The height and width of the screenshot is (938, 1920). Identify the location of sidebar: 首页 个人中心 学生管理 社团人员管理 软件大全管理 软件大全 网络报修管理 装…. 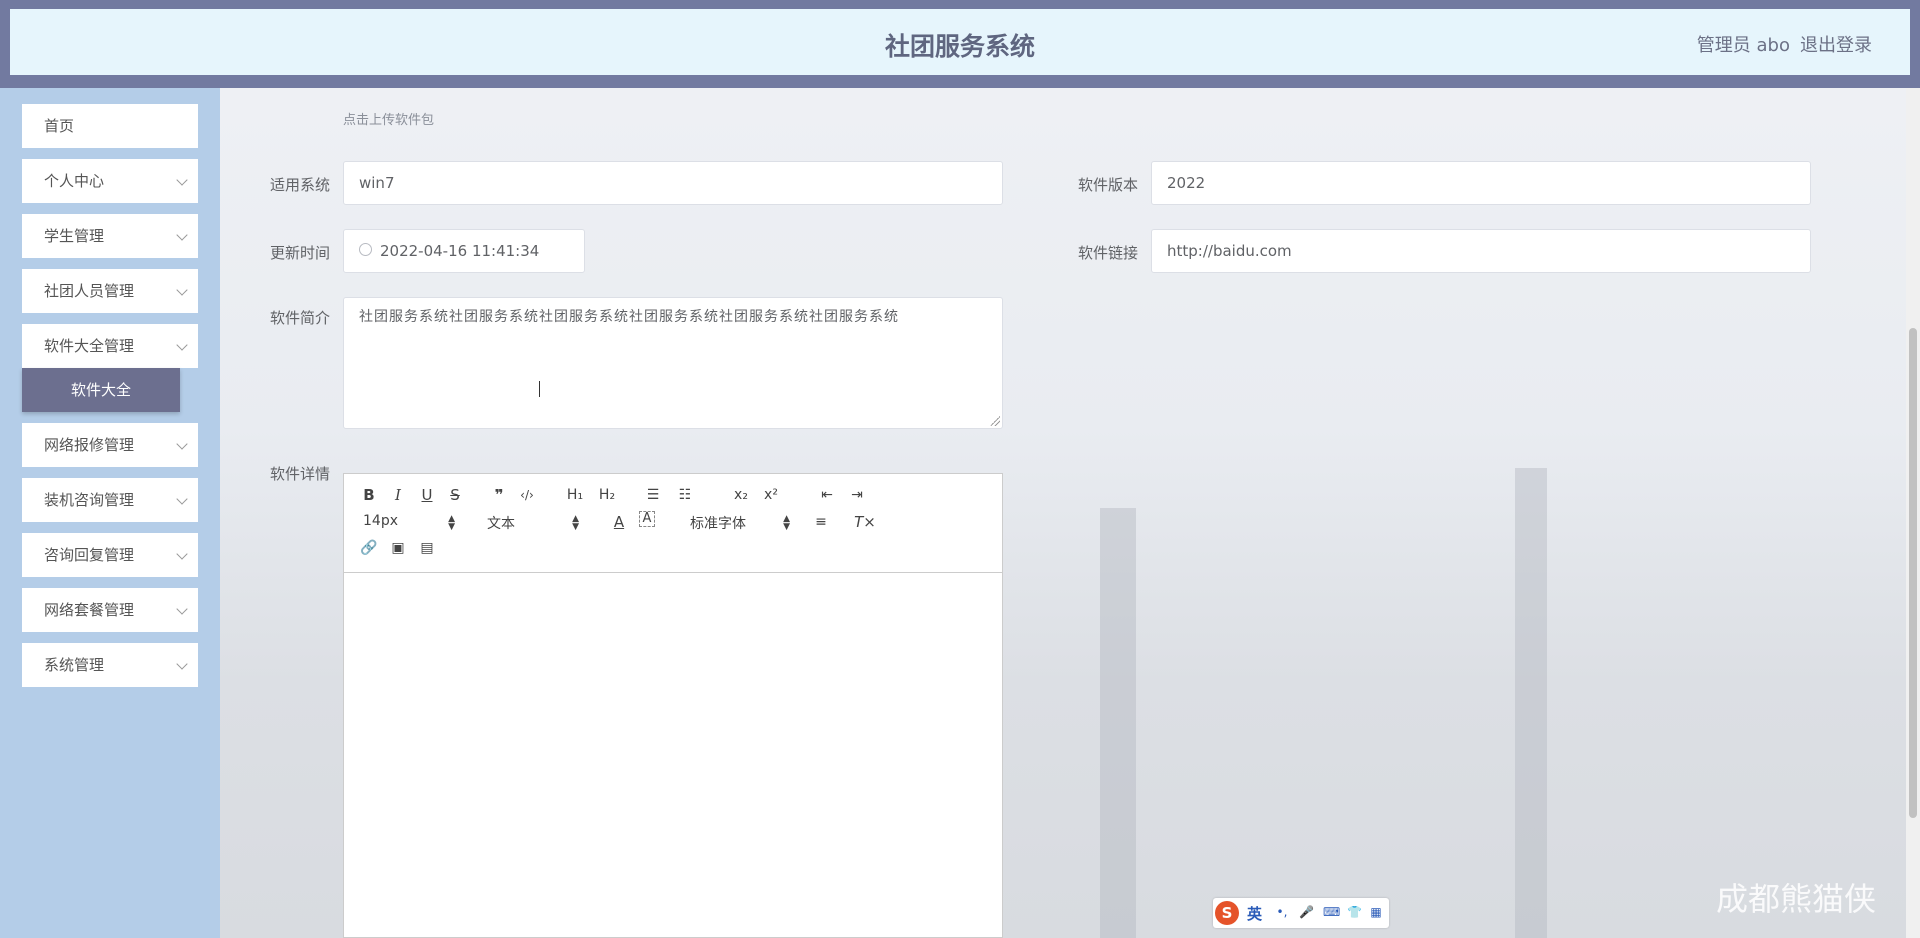
(110, 513).